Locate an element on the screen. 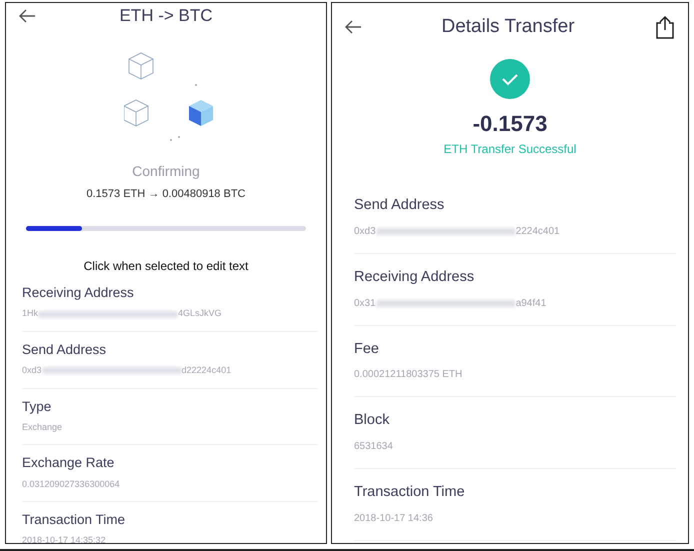 The image size is (694, 551). address-start: 0x31 is located at coordinates (365, 303).